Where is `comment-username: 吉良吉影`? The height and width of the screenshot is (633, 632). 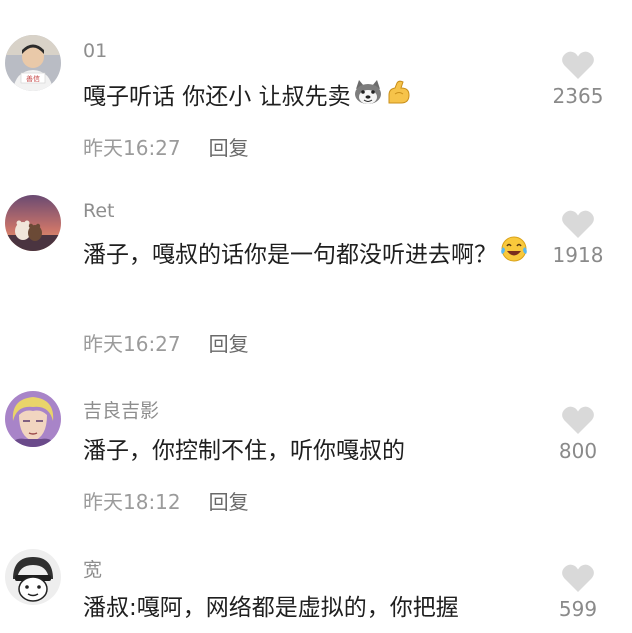 comment-username: 吉良吉影 is located at coordinates (121, 409).